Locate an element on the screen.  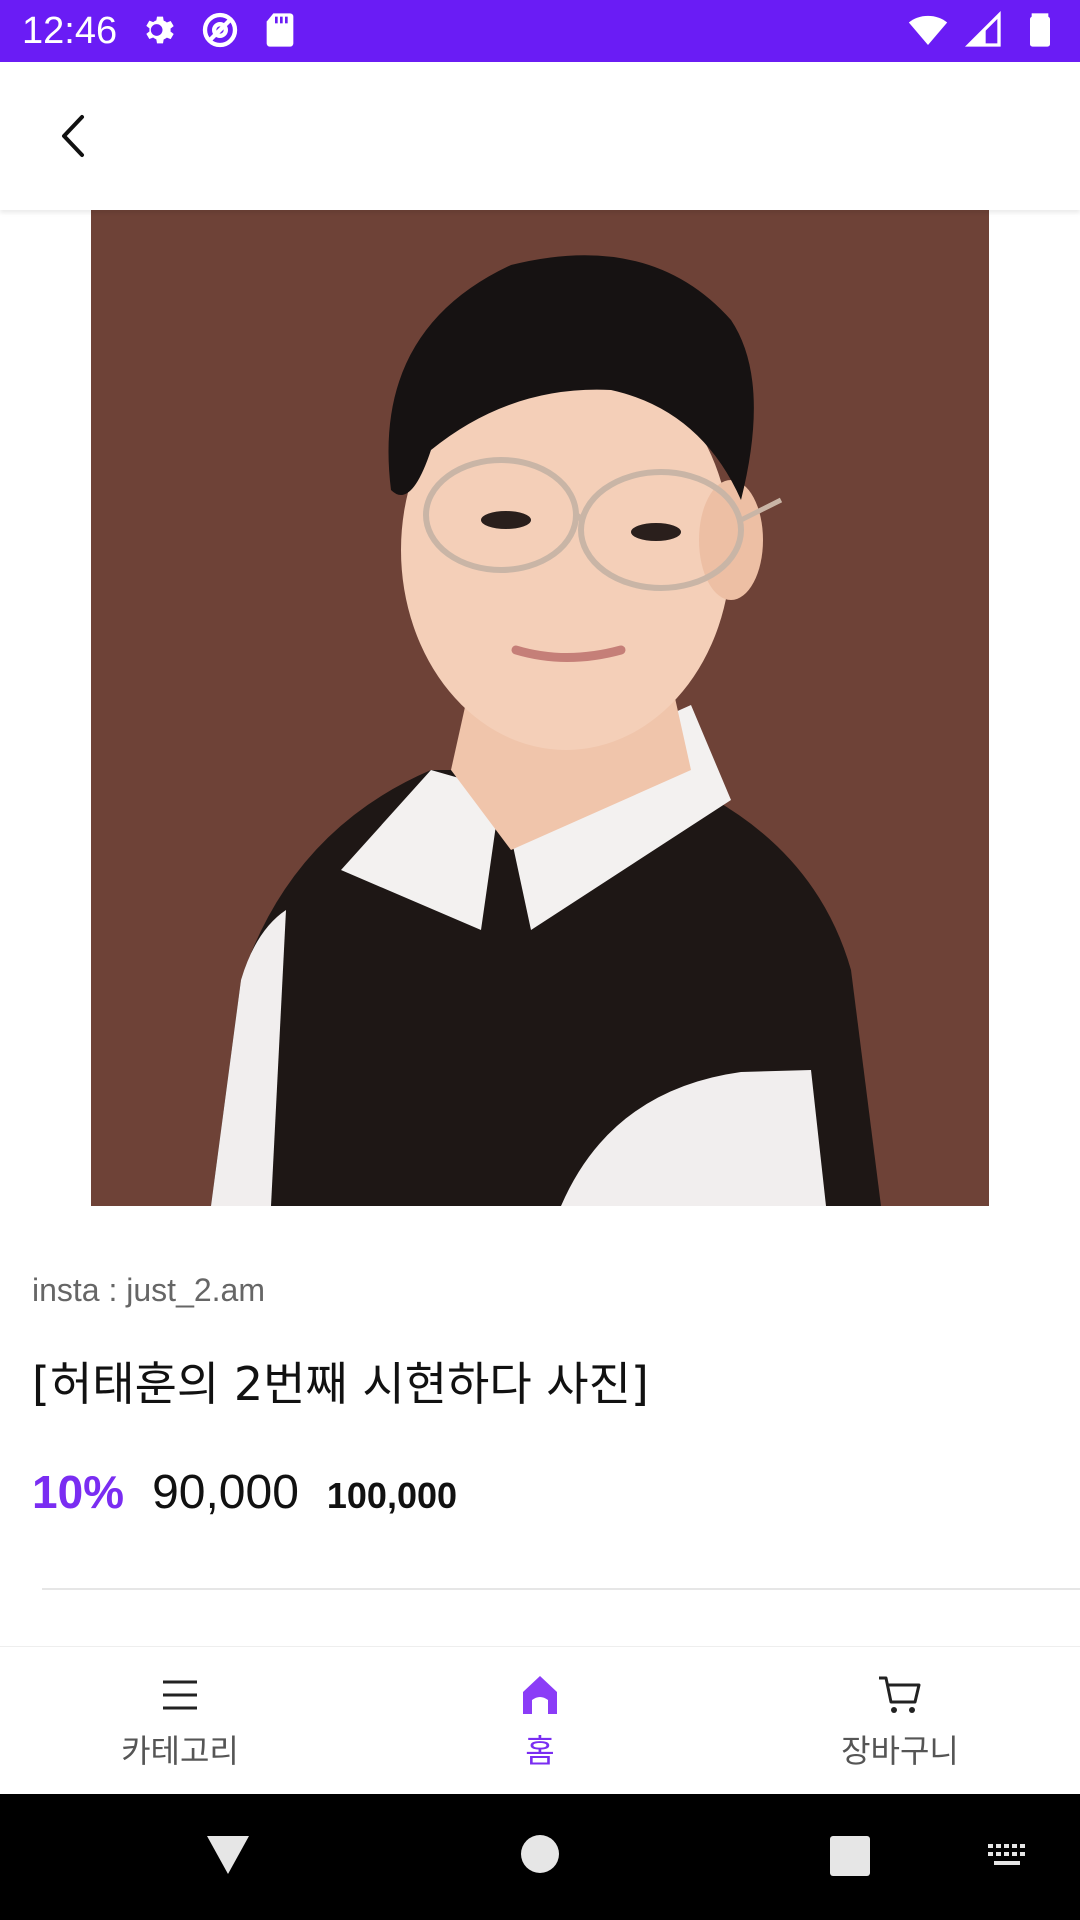
system-nav-bar is located at coordinates (540, 1857).